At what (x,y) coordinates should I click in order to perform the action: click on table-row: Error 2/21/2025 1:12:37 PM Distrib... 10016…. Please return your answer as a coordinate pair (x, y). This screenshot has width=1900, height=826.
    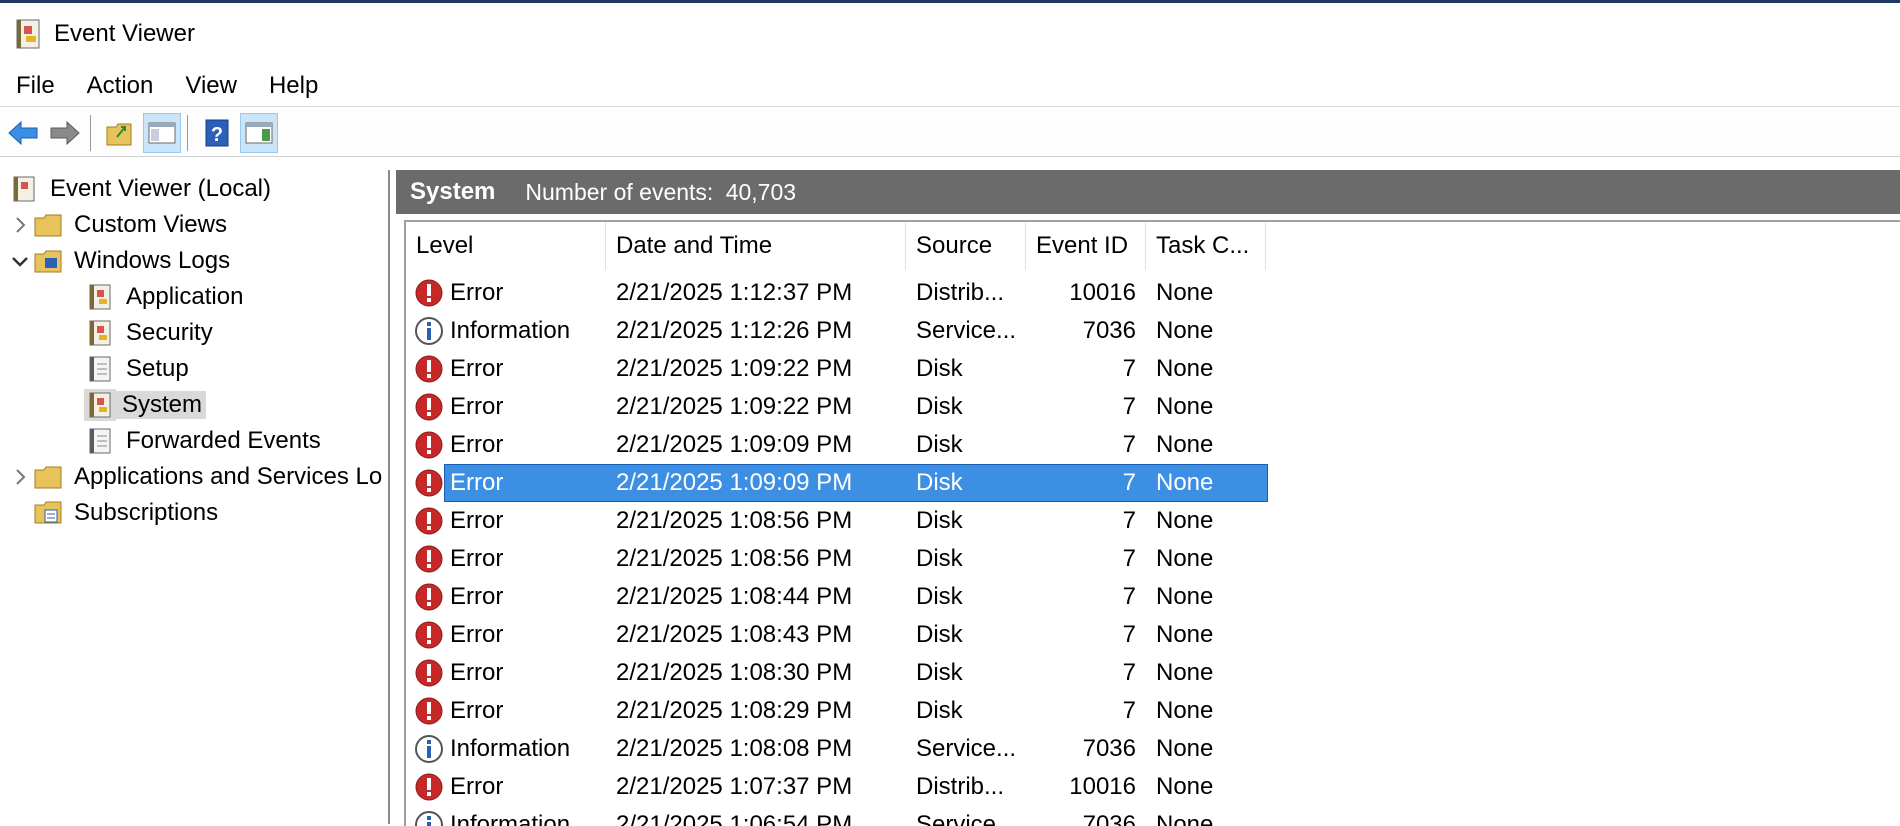
    Looking at the image, I should click on (1153, 293).